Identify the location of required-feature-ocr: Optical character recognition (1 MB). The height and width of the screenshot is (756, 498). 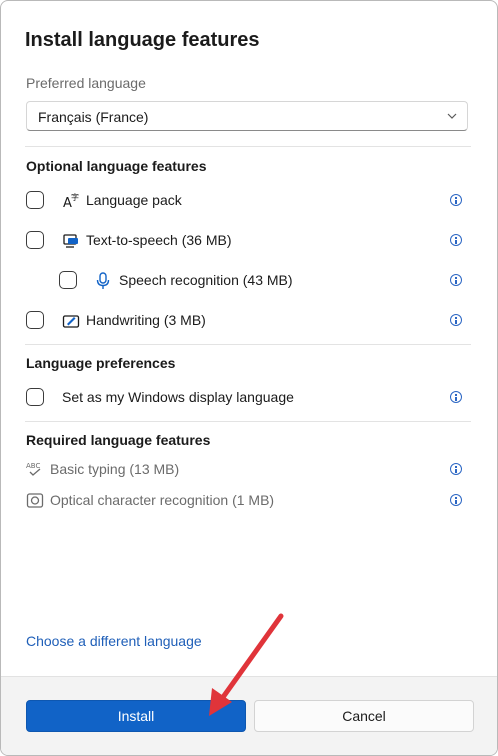
(249, 500).